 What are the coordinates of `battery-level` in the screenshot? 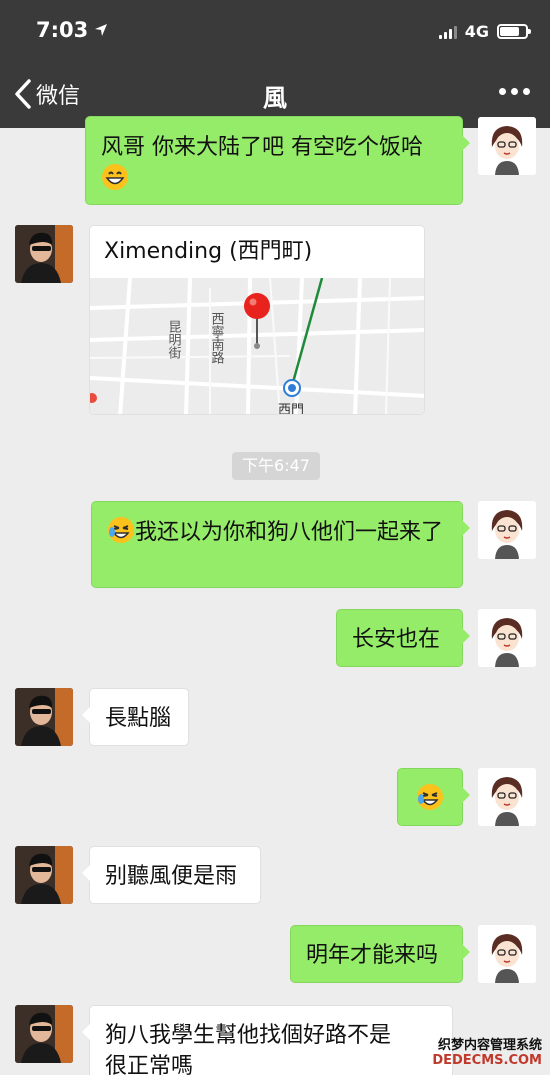 It's located at (509, 31).